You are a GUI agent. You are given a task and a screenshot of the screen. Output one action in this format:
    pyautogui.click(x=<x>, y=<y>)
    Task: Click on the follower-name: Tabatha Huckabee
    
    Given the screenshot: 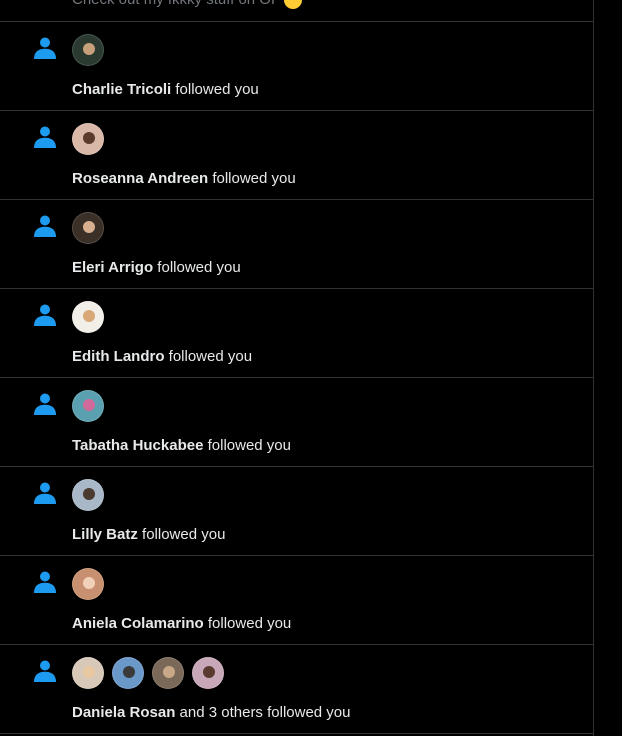 What is the action you would take?
    pyautogui.click(x=137, y=445)
    